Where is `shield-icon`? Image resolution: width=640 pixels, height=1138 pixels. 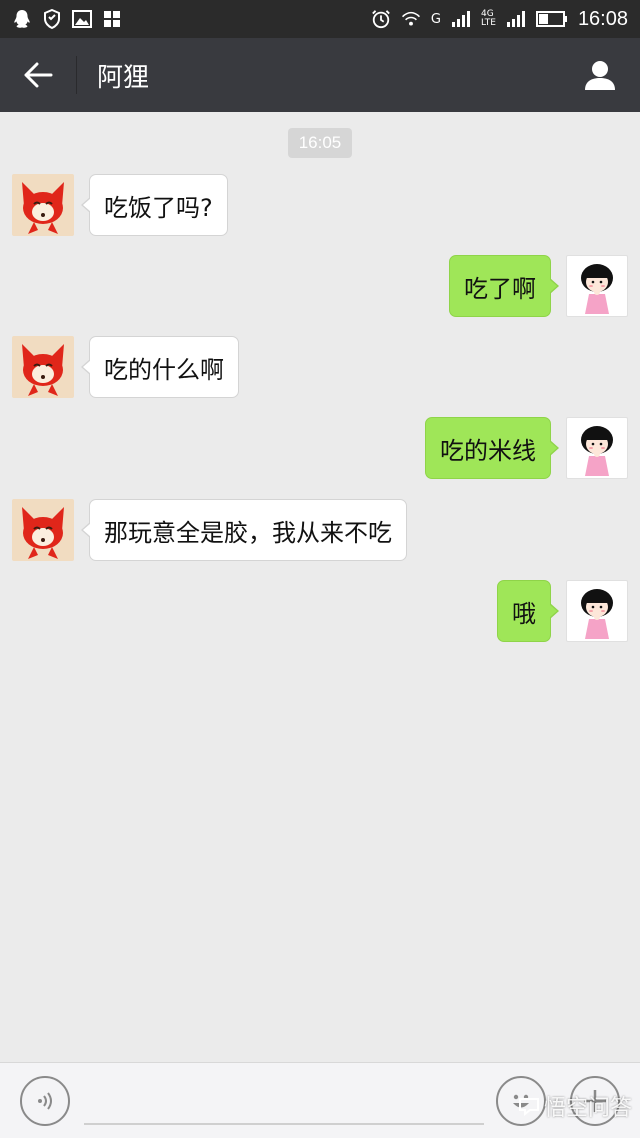 shield-icon is located at coordinates (52, 19).